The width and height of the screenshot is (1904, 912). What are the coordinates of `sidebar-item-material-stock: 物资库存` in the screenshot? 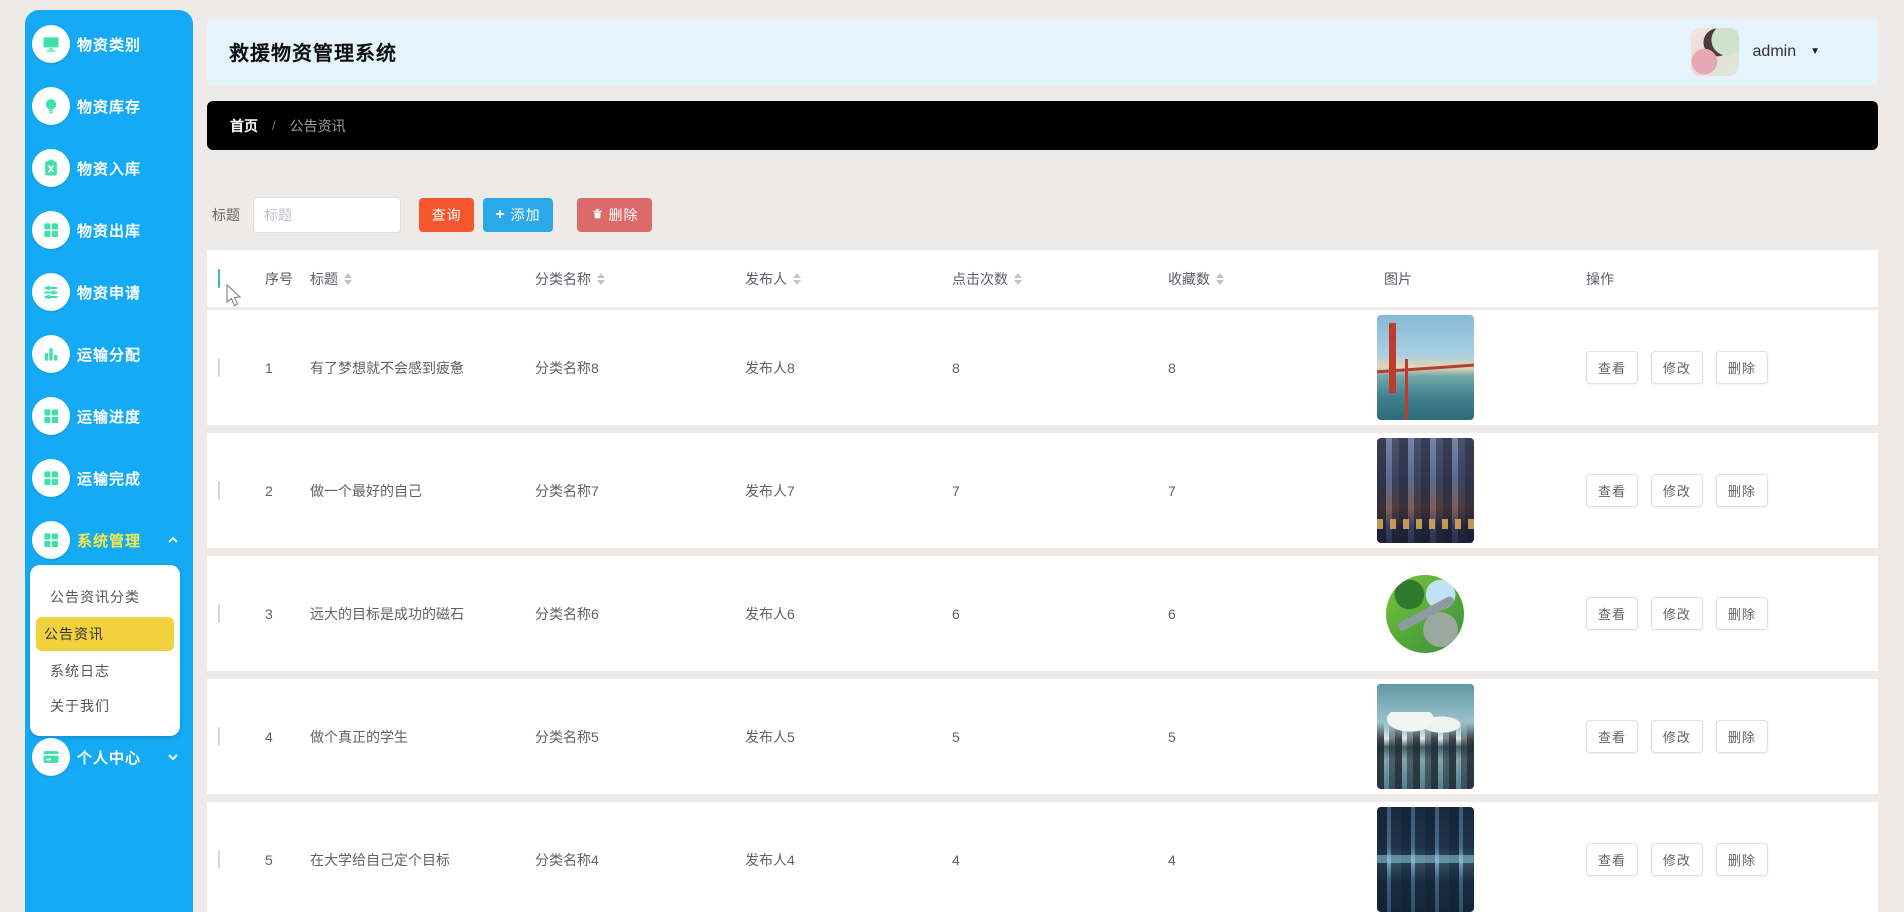 It's located at (109, 106).